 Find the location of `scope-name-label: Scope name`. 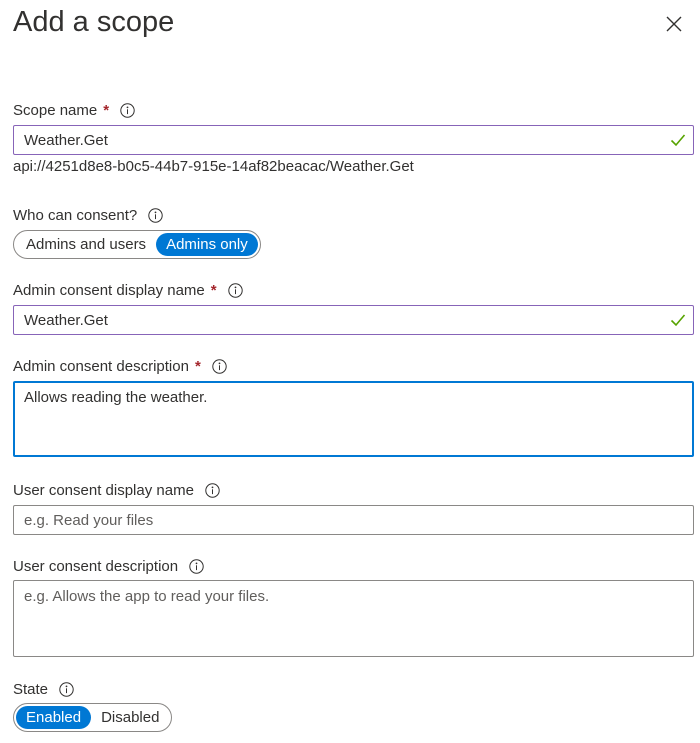

scope-name-label: Scope name is located at coordinates (55, 110).